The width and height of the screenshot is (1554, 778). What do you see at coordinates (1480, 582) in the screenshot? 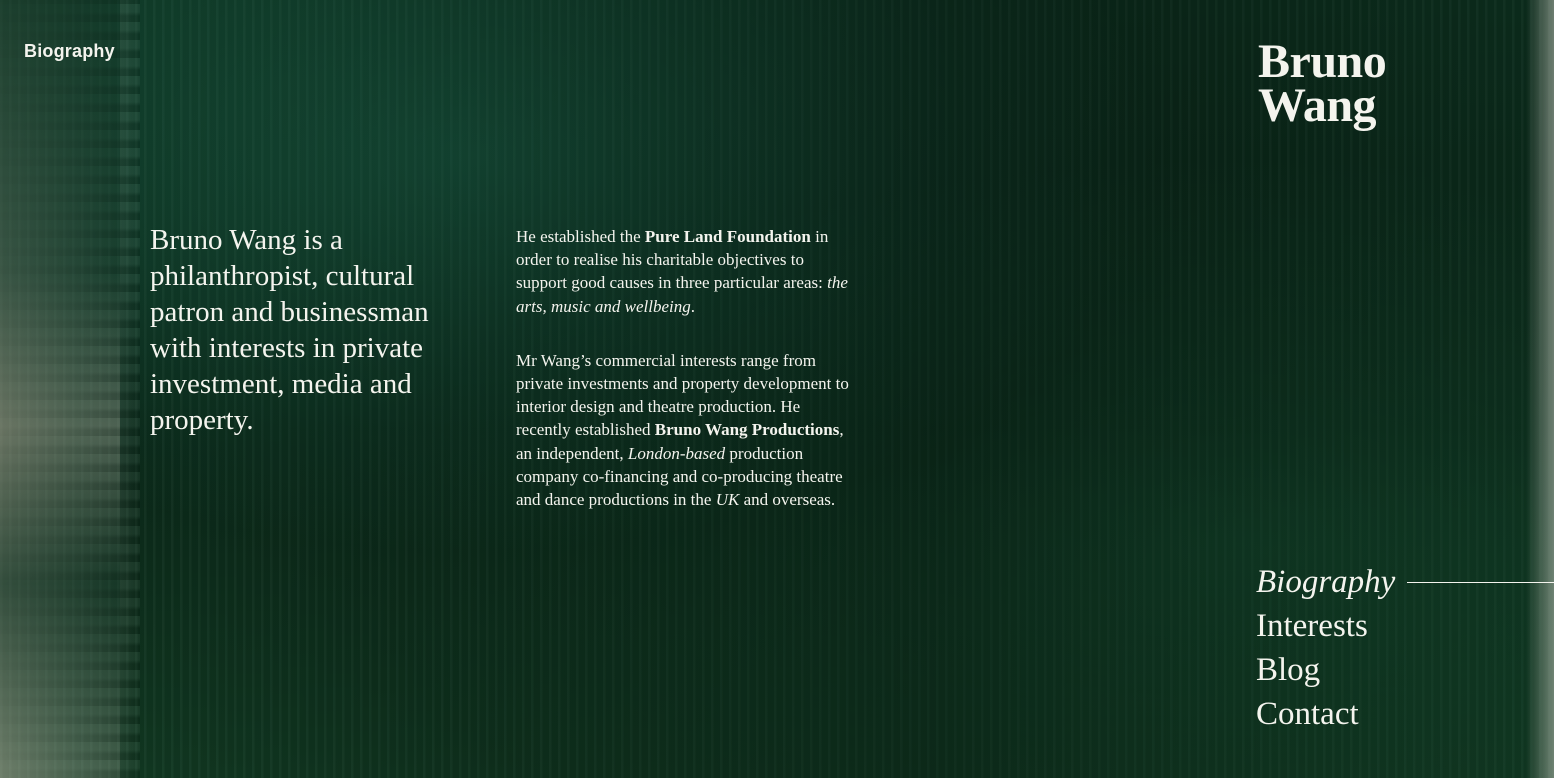
I see `active-indicator-line` at bounding box center [1480, 582].